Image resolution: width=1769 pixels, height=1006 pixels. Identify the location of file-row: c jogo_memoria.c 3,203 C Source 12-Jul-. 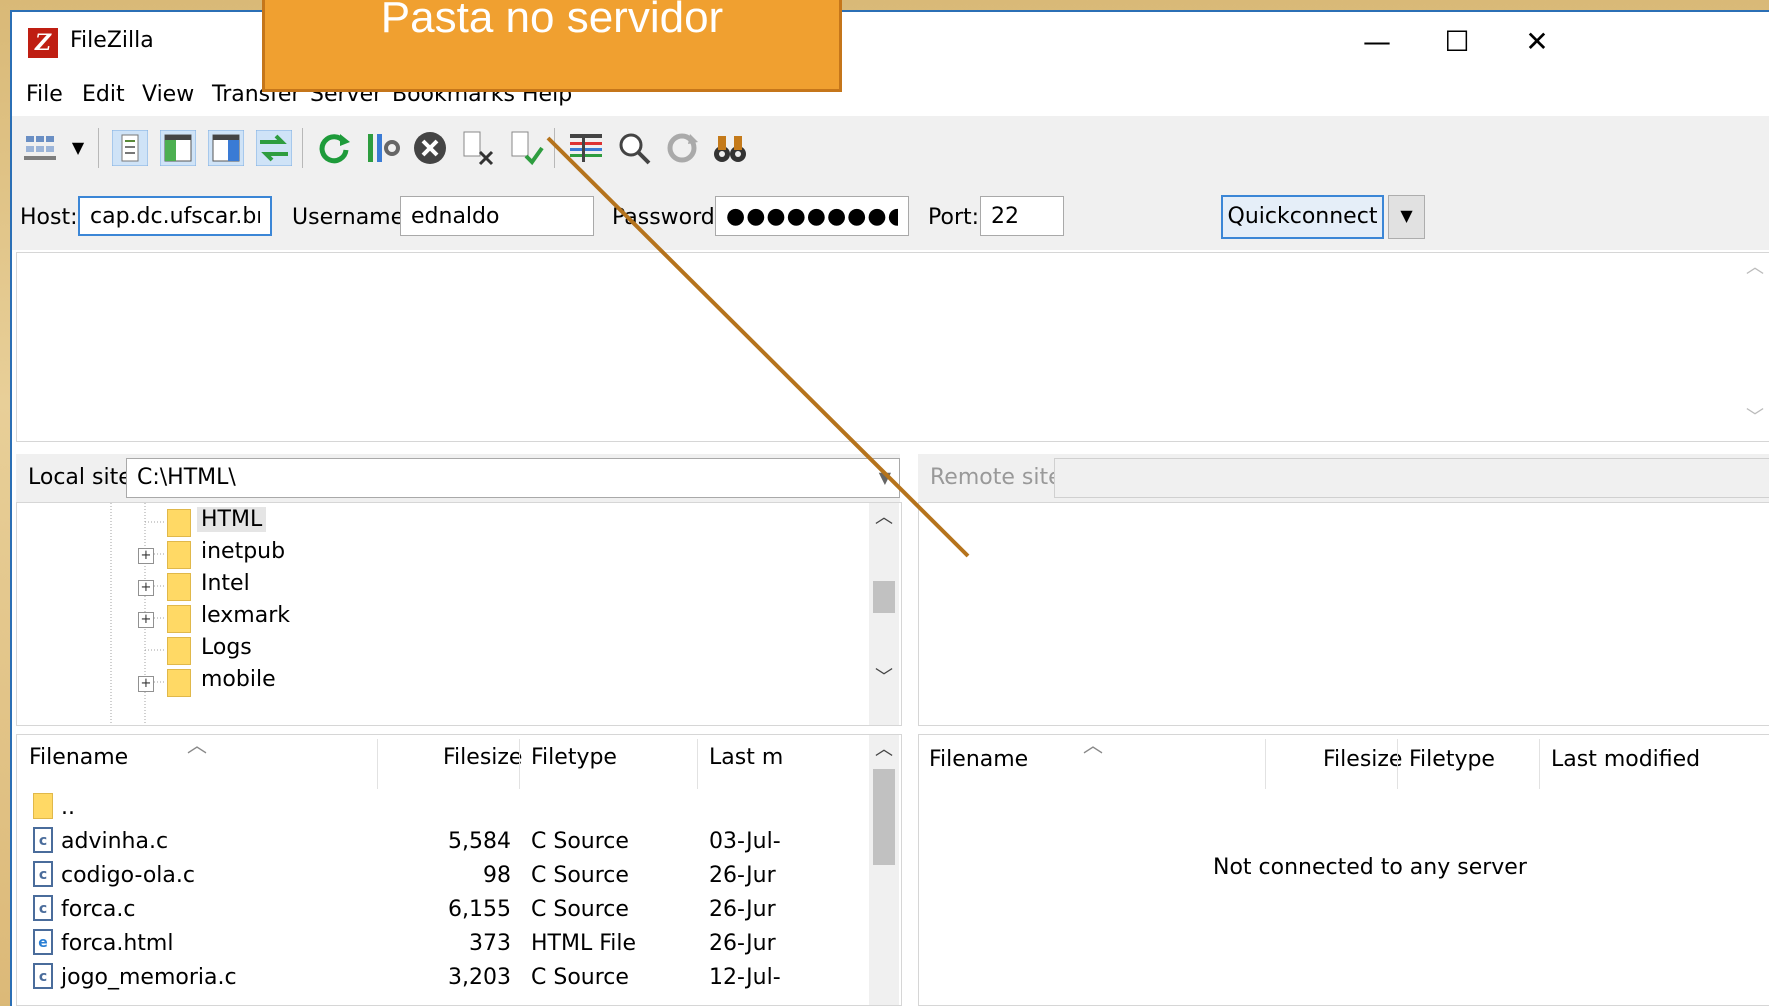
(459, 978).